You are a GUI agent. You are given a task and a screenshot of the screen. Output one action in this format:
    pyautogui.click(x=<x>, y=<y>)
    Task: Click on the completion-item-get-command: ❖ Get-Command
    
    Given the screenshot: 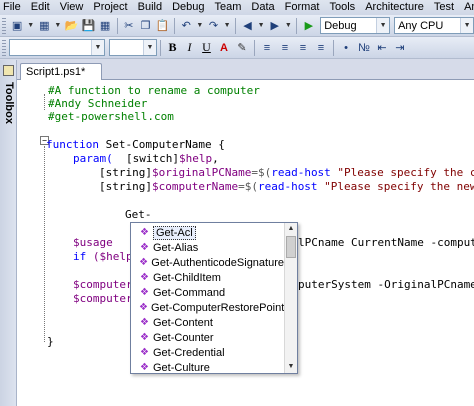 What is the action you would take?
    pyautogui.click(x=207, y=292)
    